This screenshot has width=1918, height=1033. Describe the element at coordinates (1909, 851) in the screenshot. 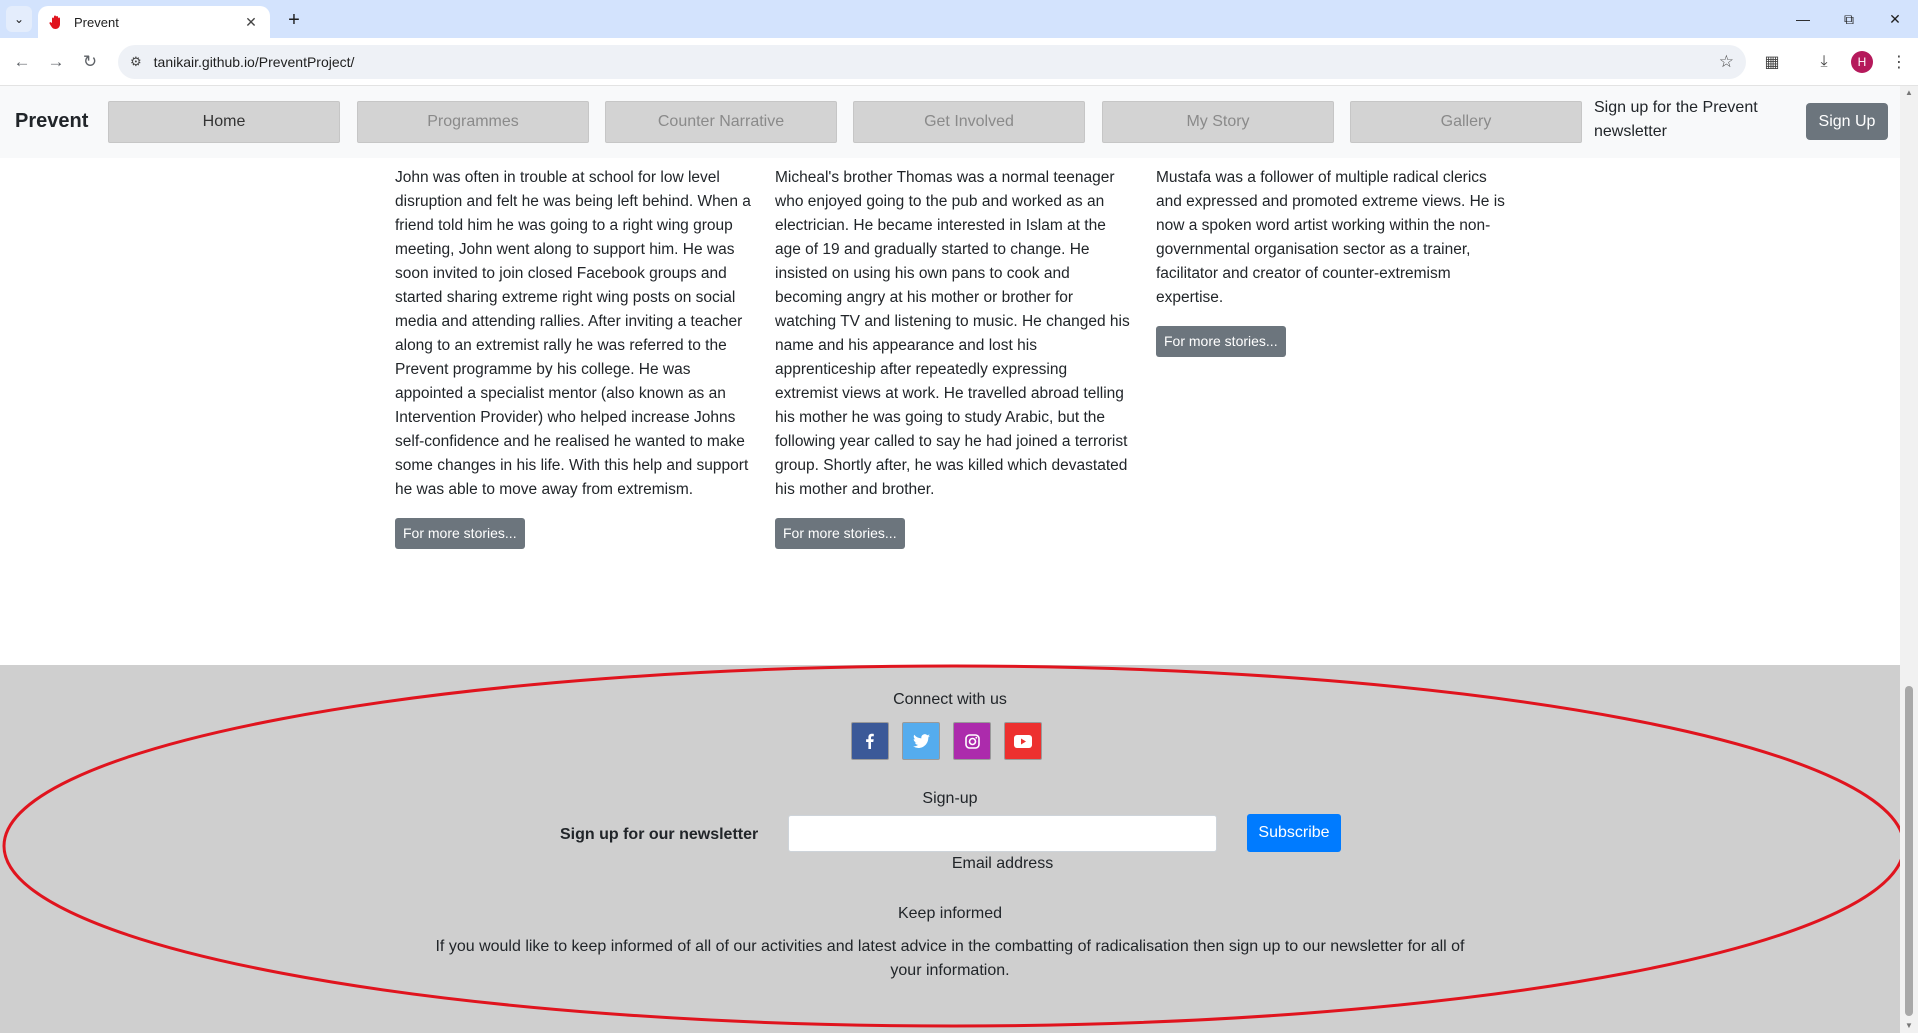

I see `scroll-thumb` at that location.